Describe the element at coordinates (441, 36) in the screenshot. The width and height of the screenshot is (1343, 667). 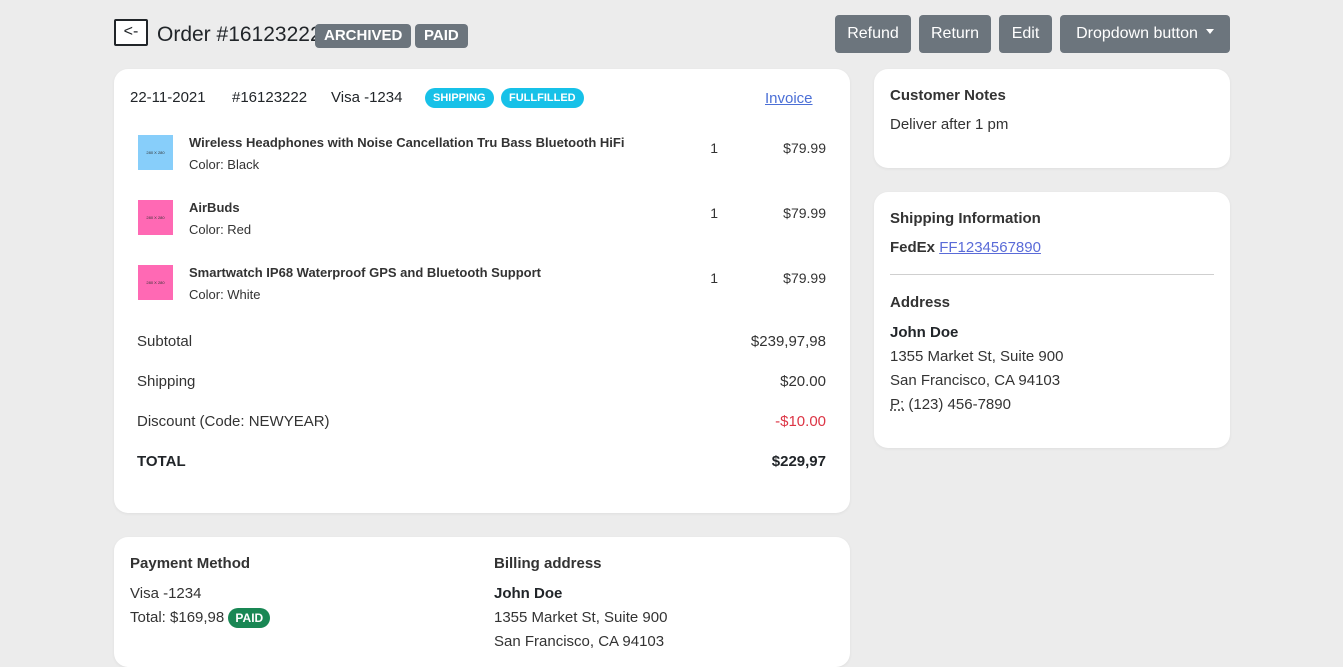
I see `paid-badge: PAID` at that location.